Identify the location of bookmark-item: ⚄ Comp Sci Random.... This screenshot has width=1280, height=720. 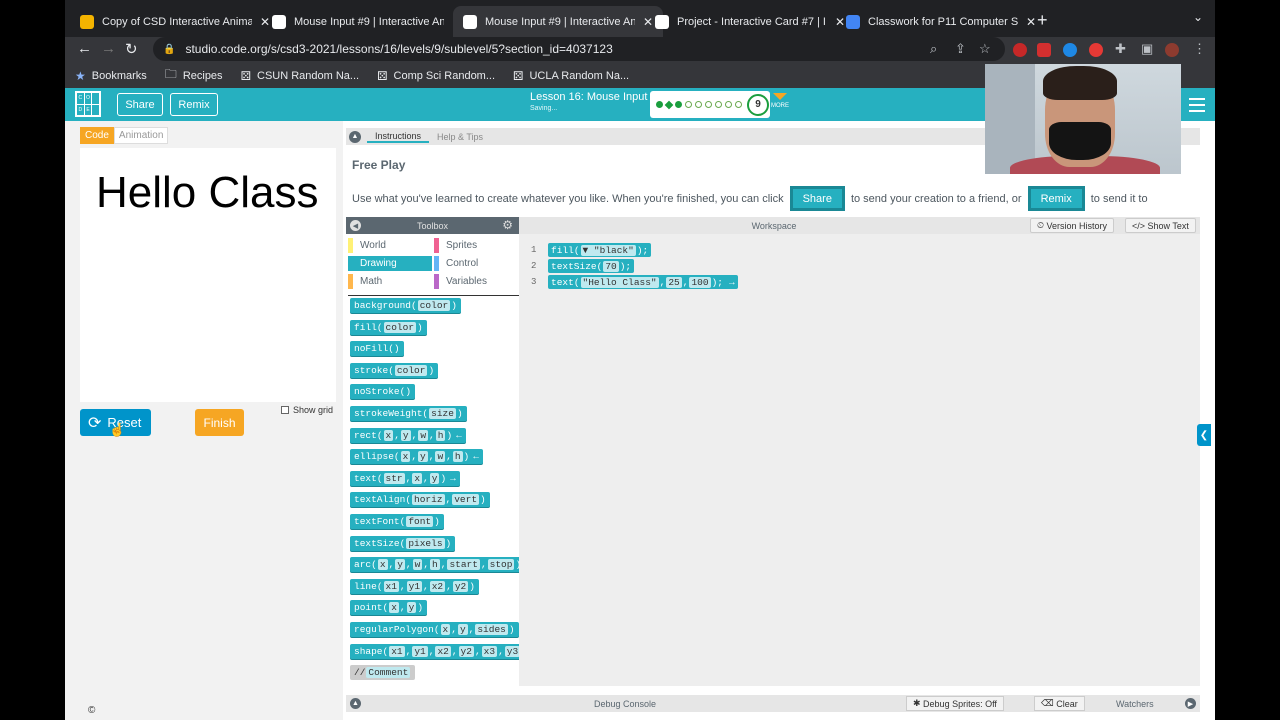
(436, 76).